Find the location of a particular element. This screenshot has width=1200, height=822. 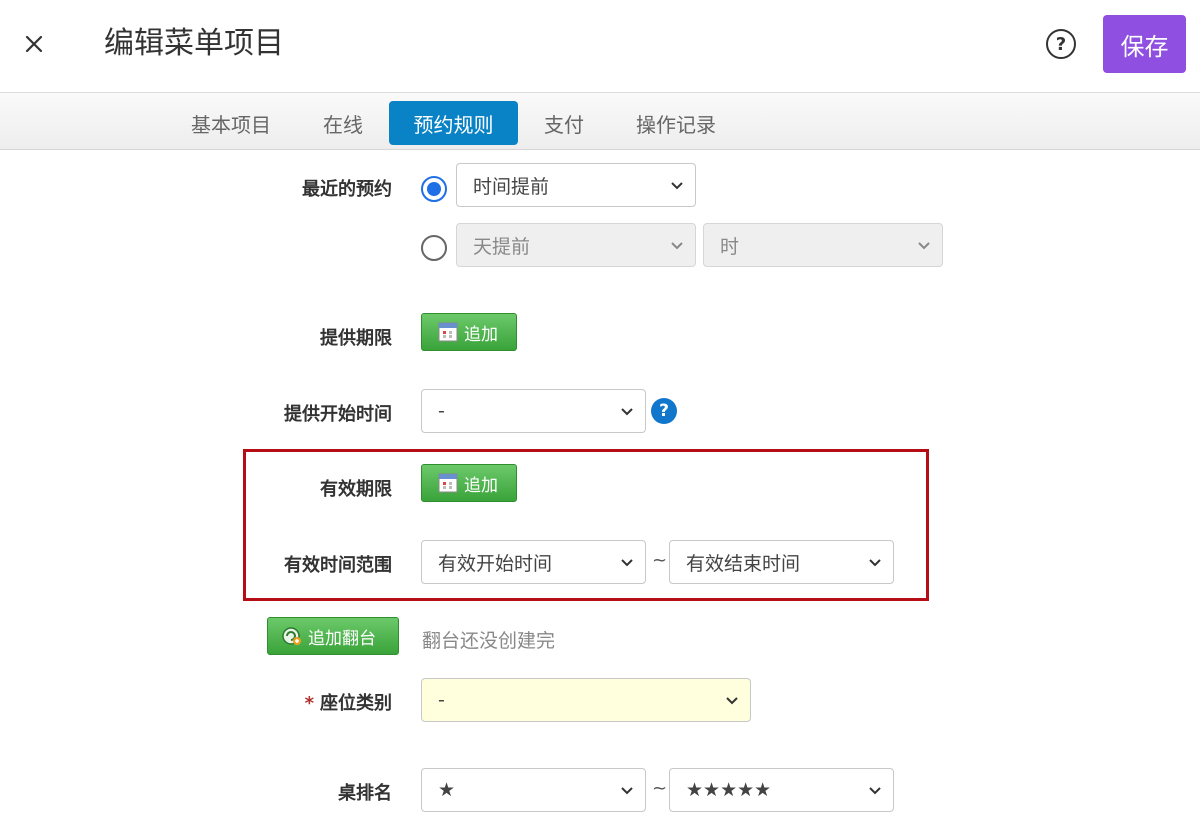

valid-start-select: 有效开始时间 is located at coordinates (533, 562).